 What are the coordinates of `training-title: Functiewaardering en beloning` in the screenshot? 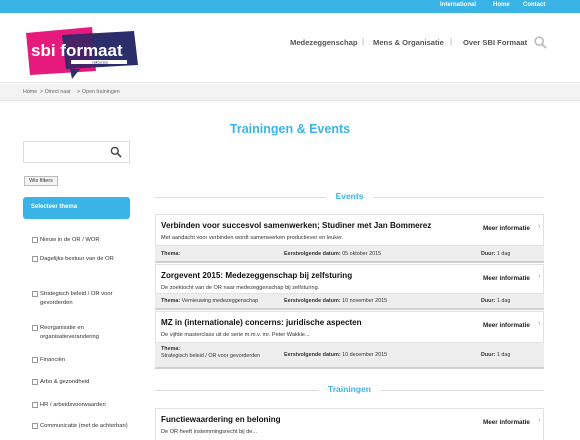 It's located at (221, 419).